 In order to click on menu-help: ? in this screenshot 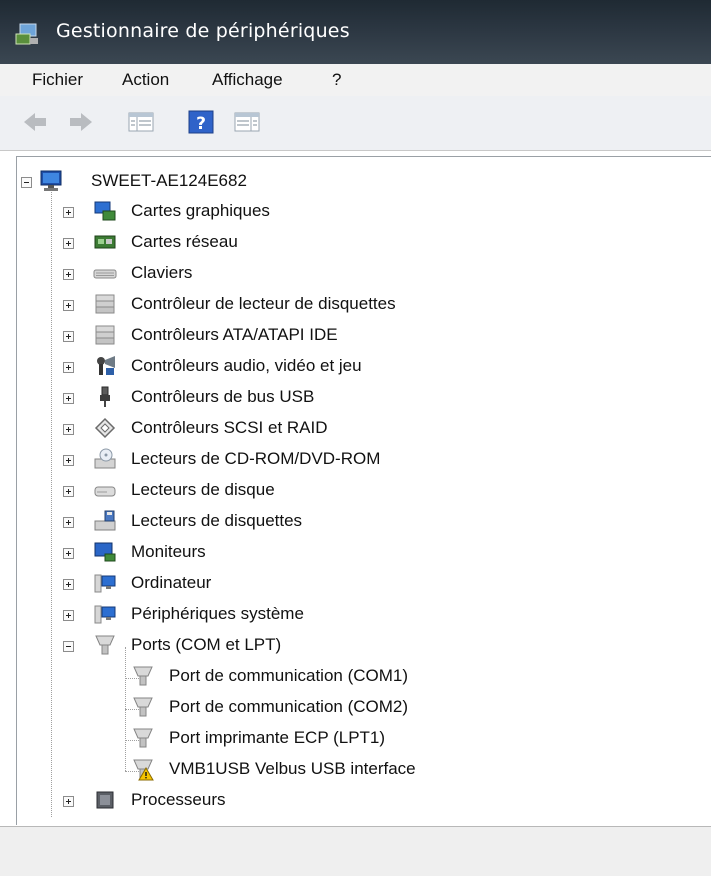, I will do `click(336, 80)`.